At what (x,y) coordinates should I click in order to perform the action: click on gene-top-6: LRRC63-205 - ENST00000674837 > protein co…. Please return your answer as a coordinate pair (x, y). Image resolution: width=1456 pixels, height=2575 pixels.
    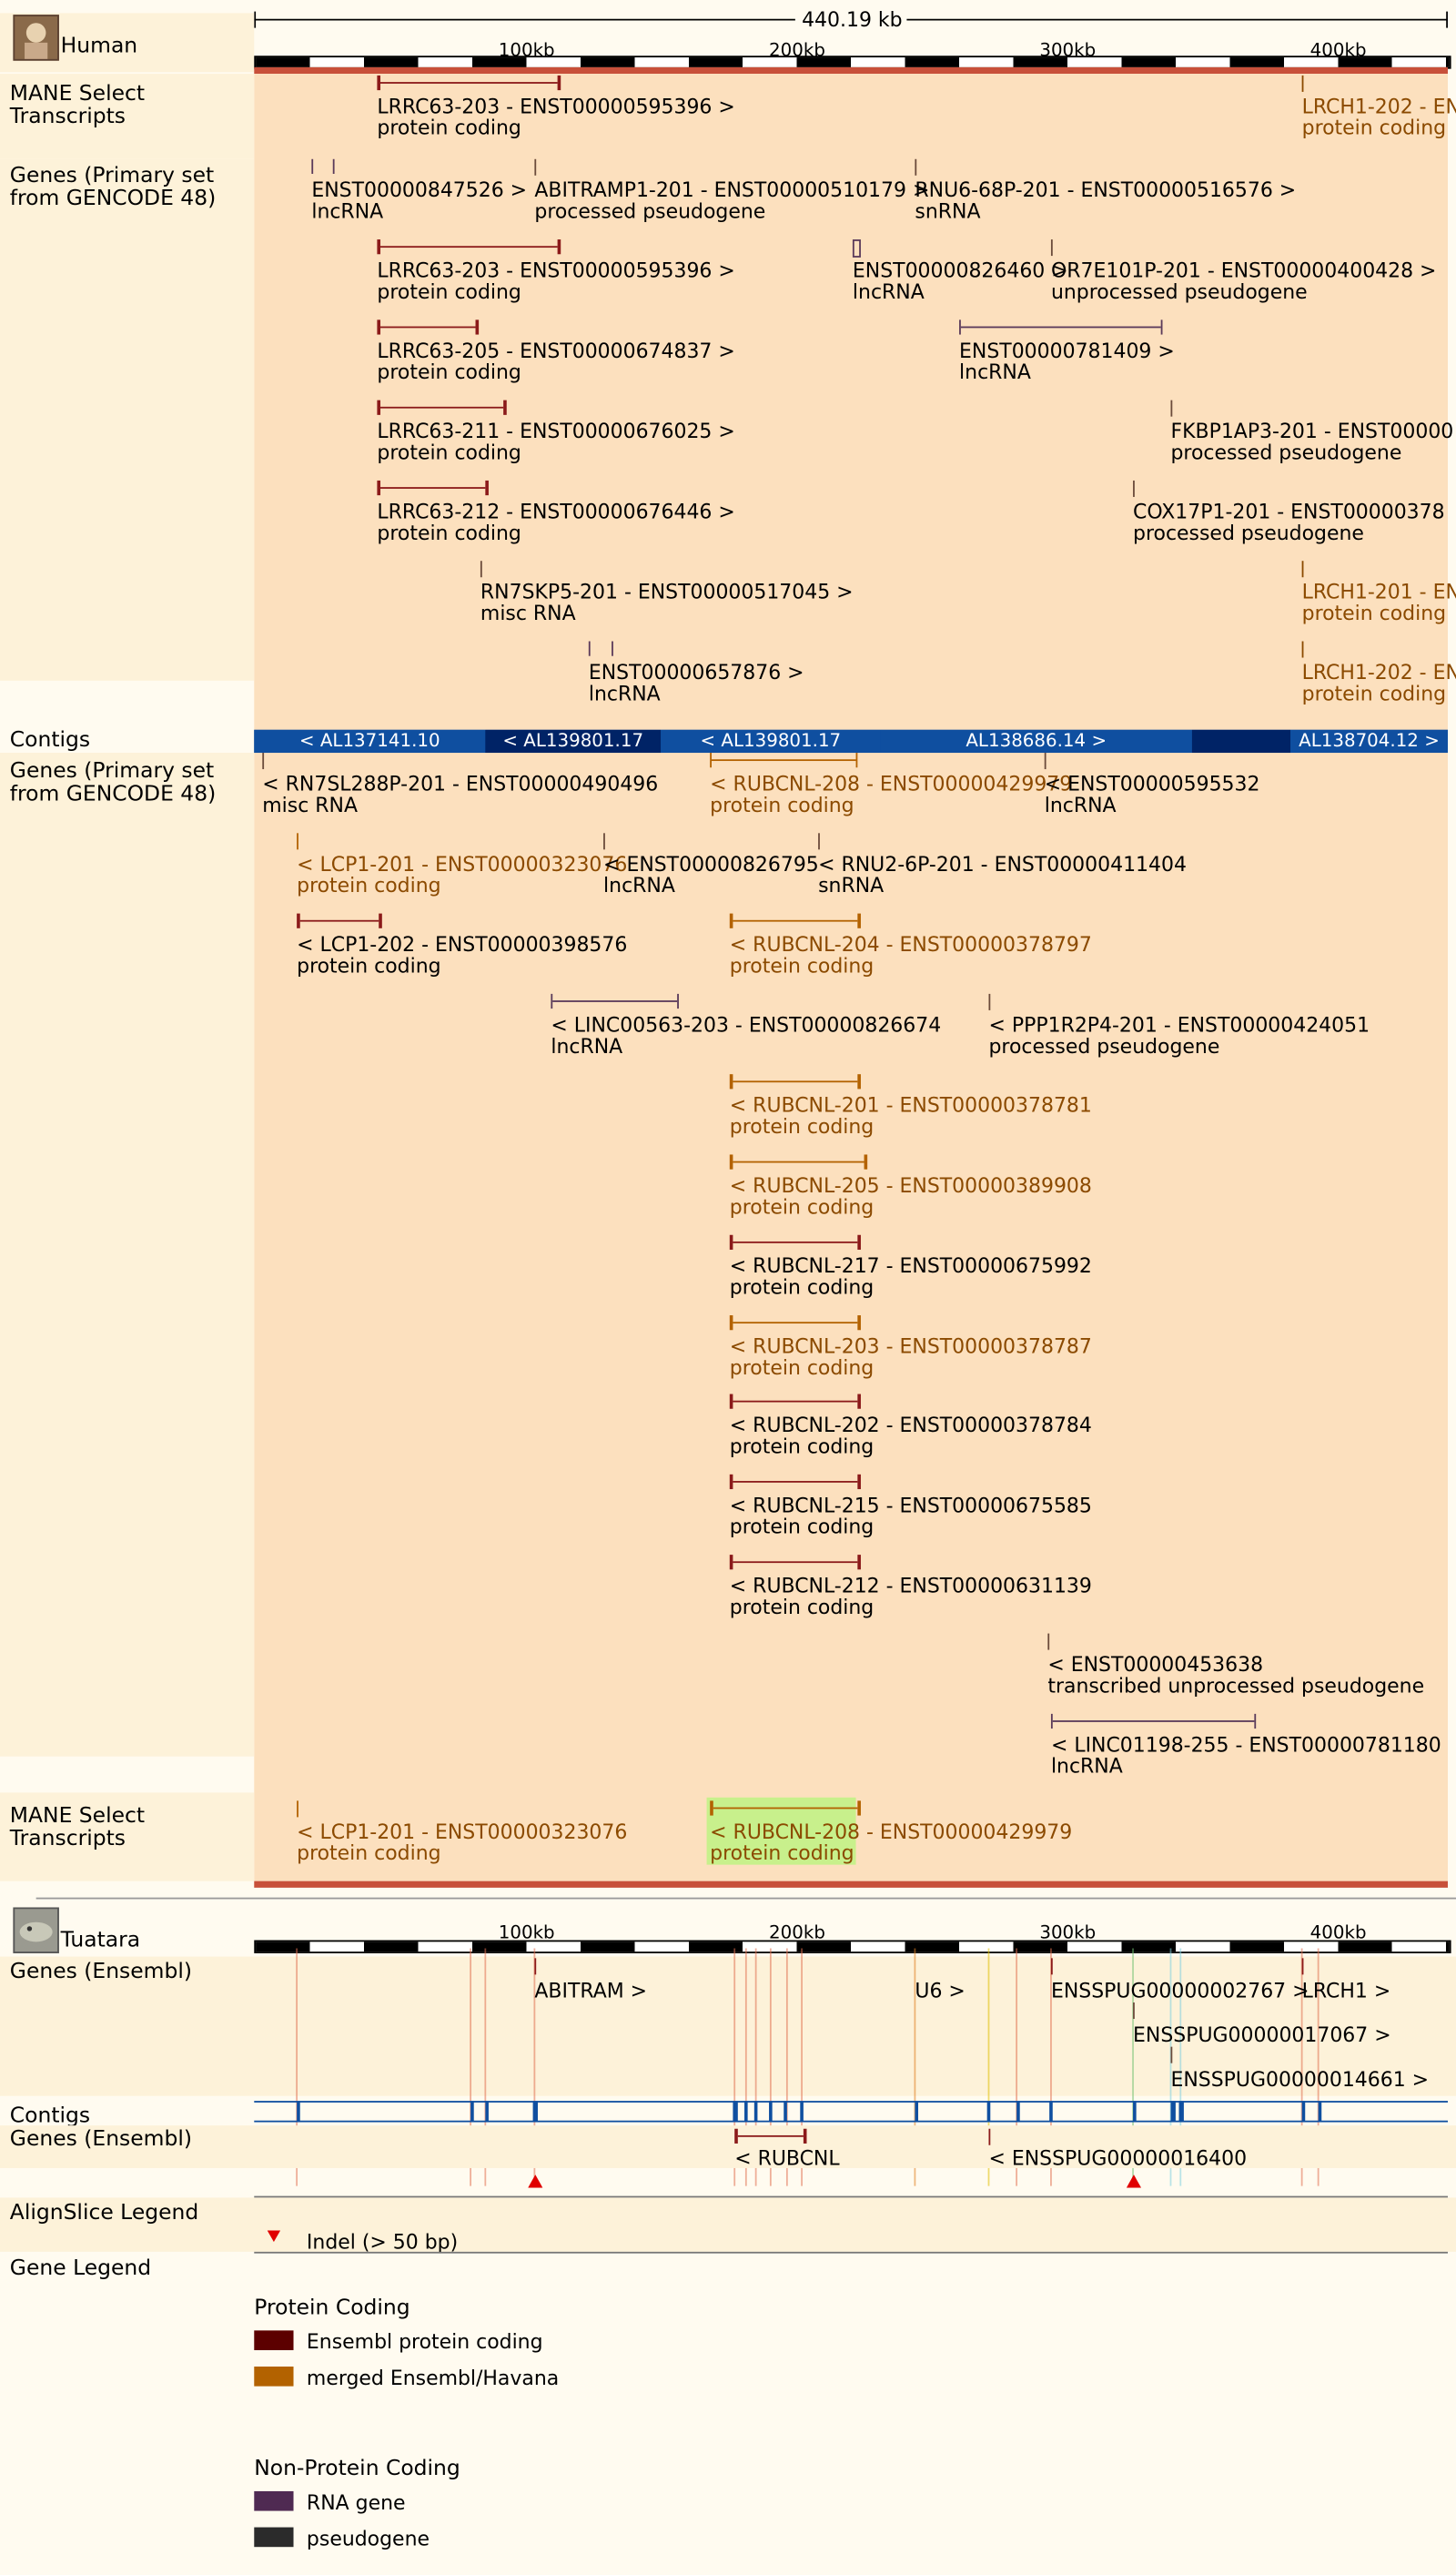
    Looking at the image, I should click on (556, 361).